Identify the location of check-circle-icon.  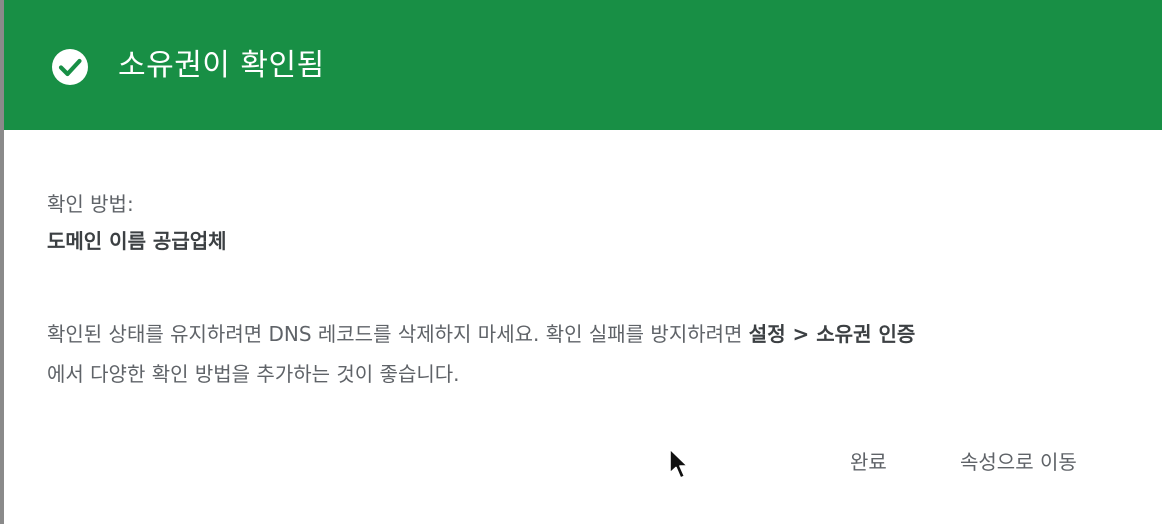
(70, 67).